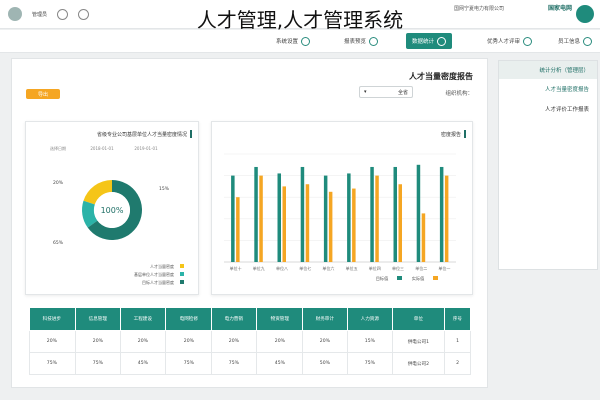  What do you see at coordinates (527, 41) in the screenshot?
I see `award-icon` at bounding box center [527, 41].